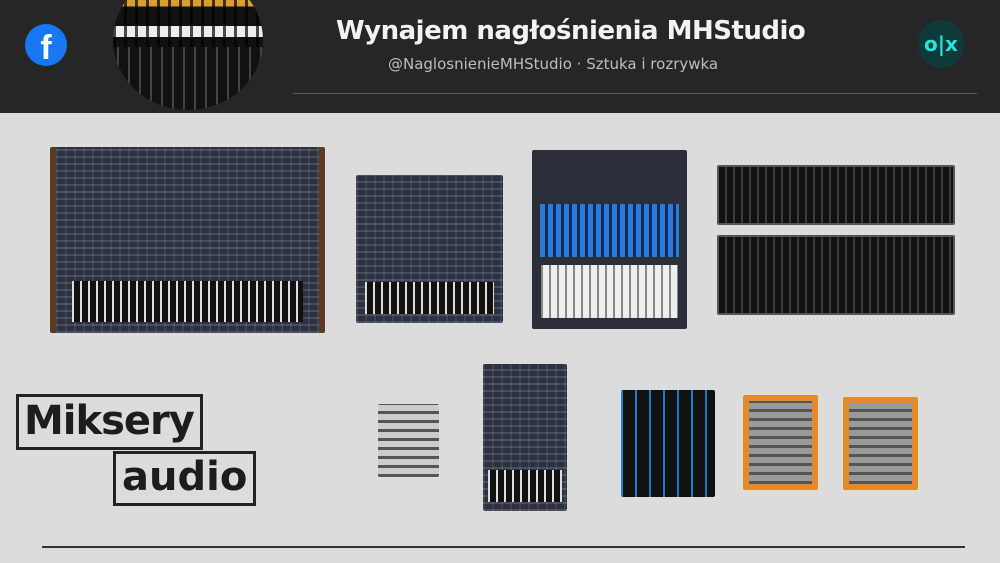  Describe the element at coordinates (187, 240) in the screenshot. I see `mixer-image-large` at that location.